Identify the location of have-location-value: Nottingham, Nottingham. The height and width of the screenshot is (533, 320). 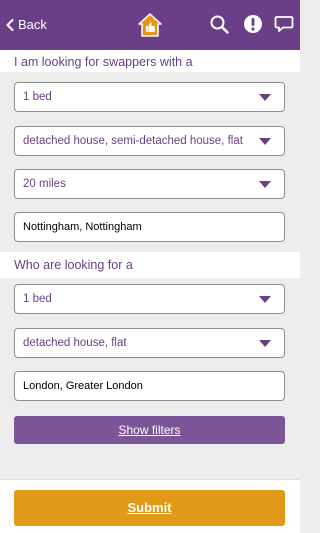
(82, 227).